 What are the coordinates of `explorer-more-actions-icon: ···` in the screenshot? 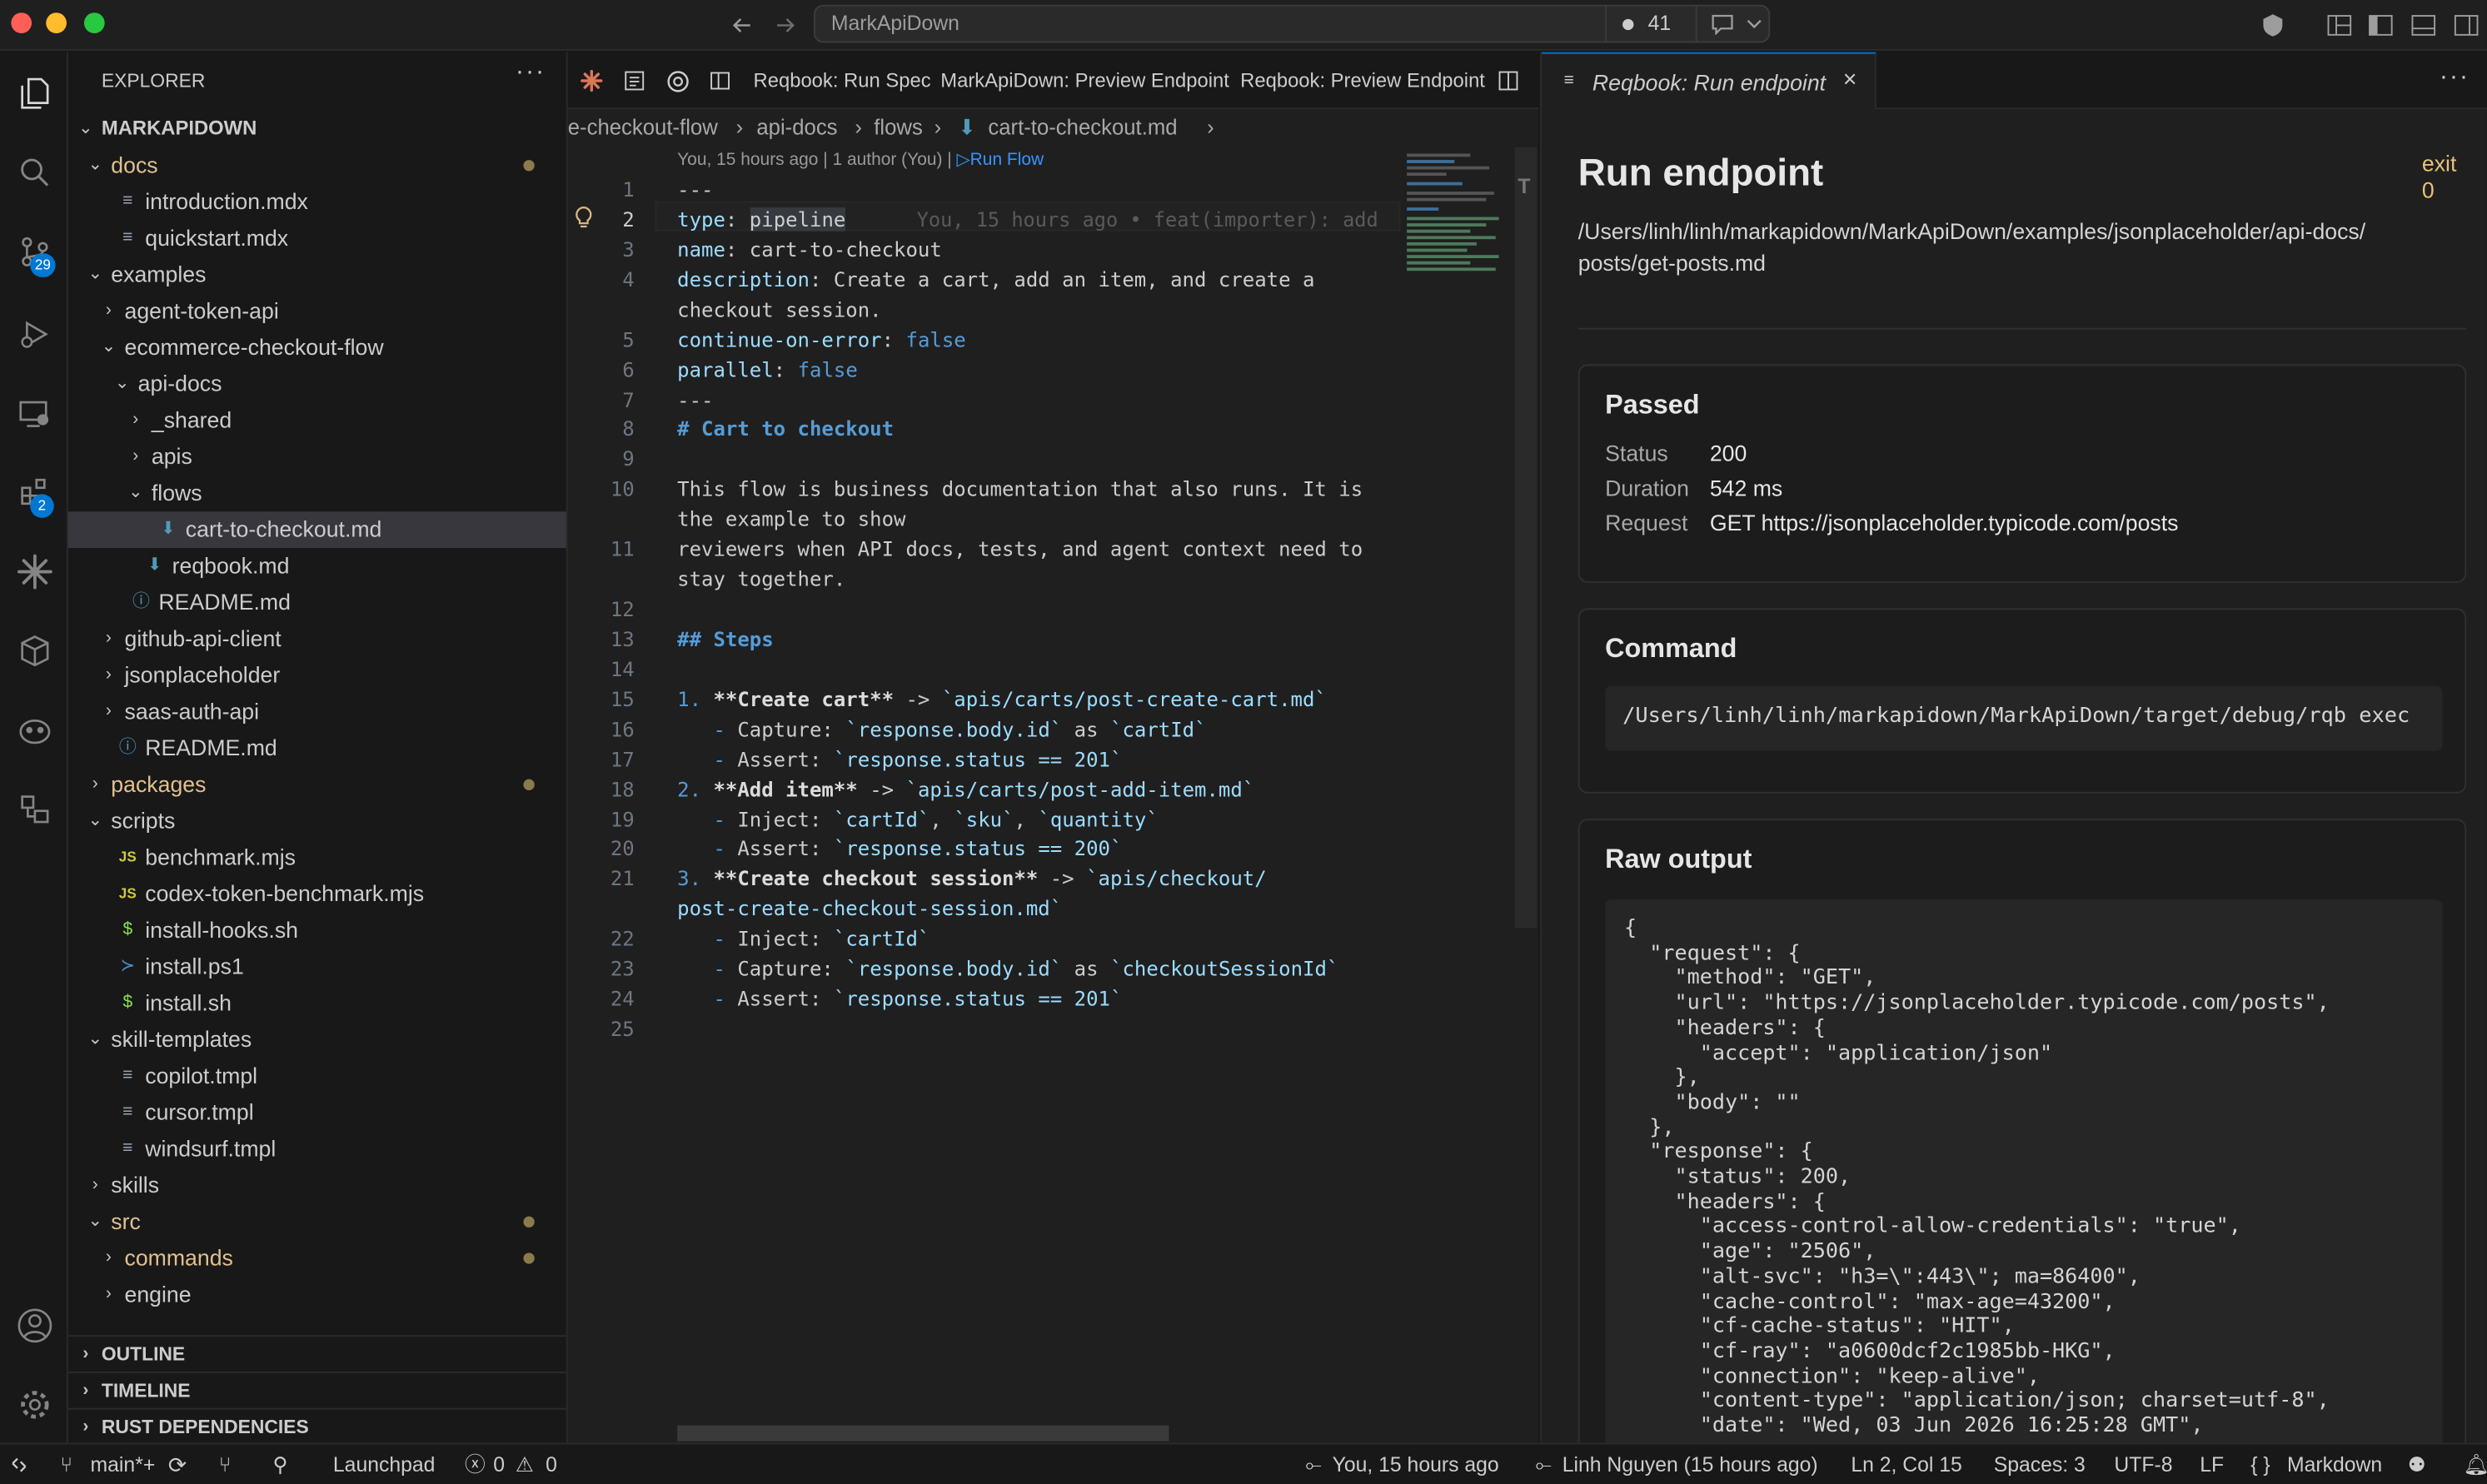 It's located at (531, 72).